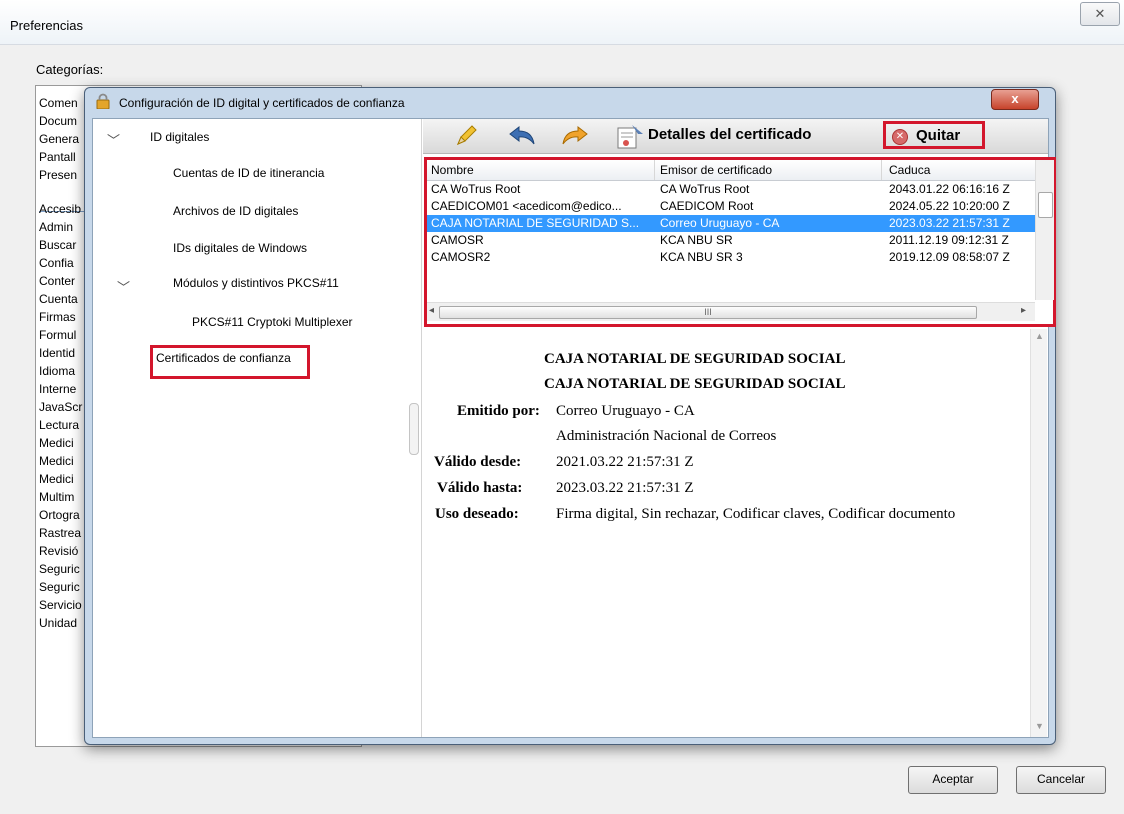 This screenshot has height=814, width=1124. What do you see at coordinates (695, 384) in the screenshot?
I see `details-title-2: CAJA NOTARIAL DE SEGURIDAD SOCIAL` at bounding box center [695, 384].